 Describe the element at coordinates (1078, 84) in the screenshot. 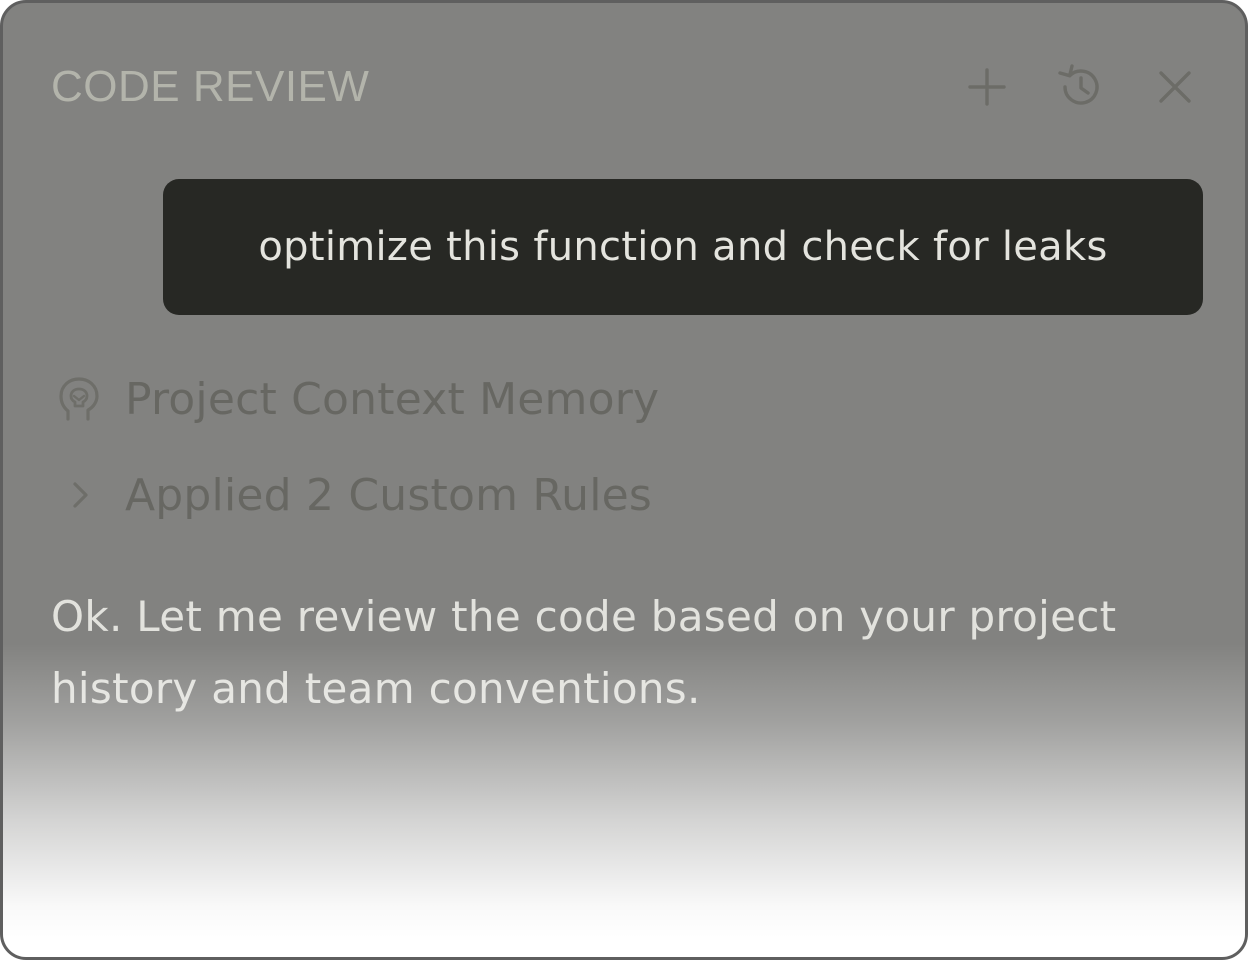

I see `history-icon` at that location.